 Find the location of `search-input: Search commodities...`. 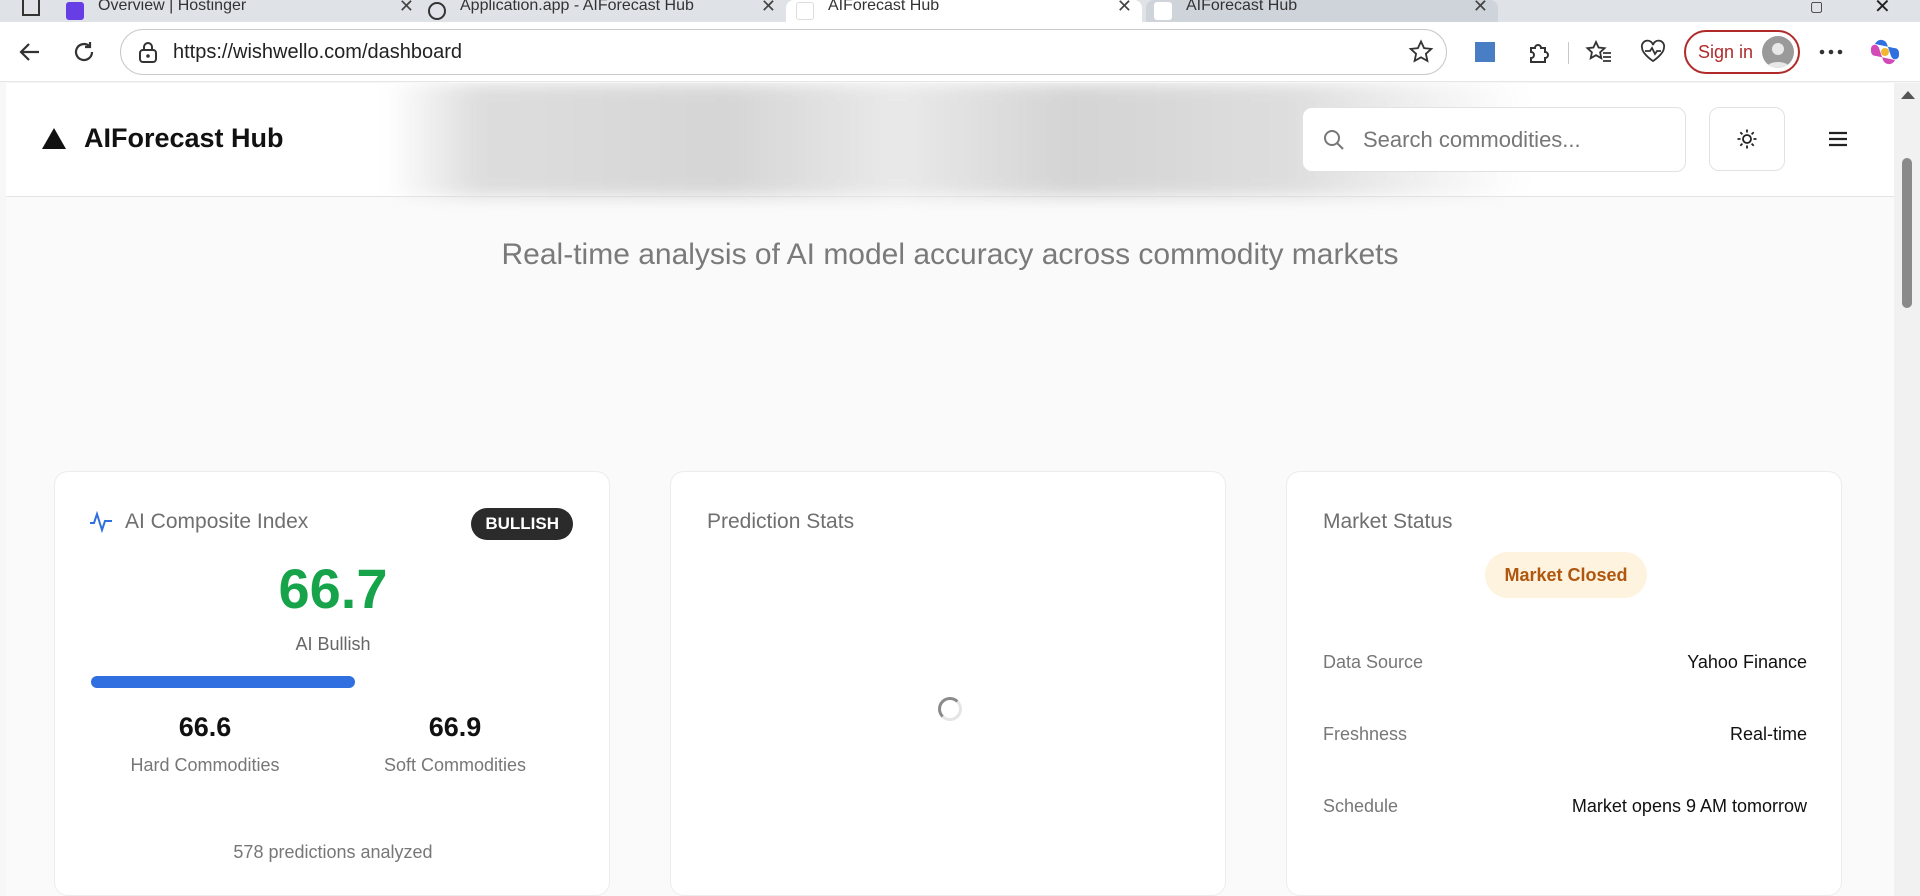

search-input: Search commodities... is located at coordinates (1494, 139).